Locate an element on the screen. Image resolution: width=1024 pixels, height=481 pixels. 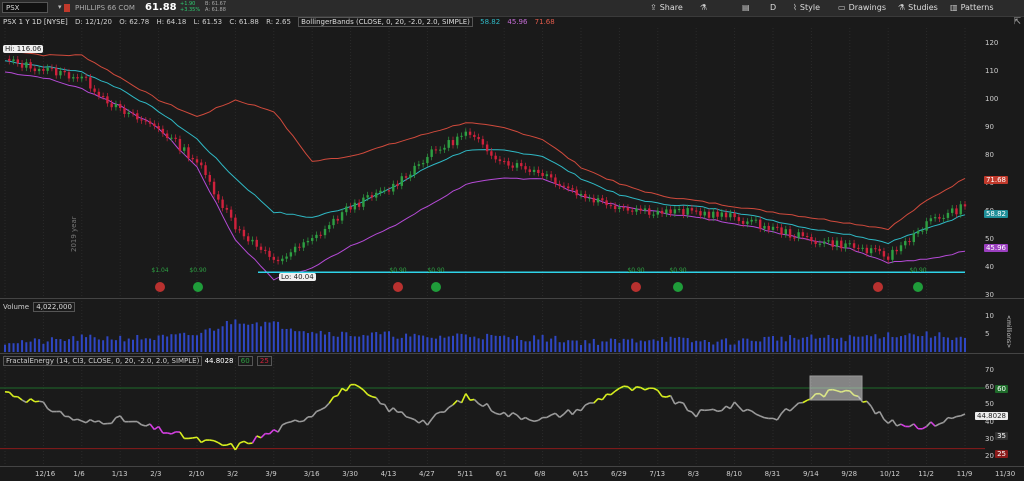
dividend-label: $1.04 is located at coordinates (159, 270).